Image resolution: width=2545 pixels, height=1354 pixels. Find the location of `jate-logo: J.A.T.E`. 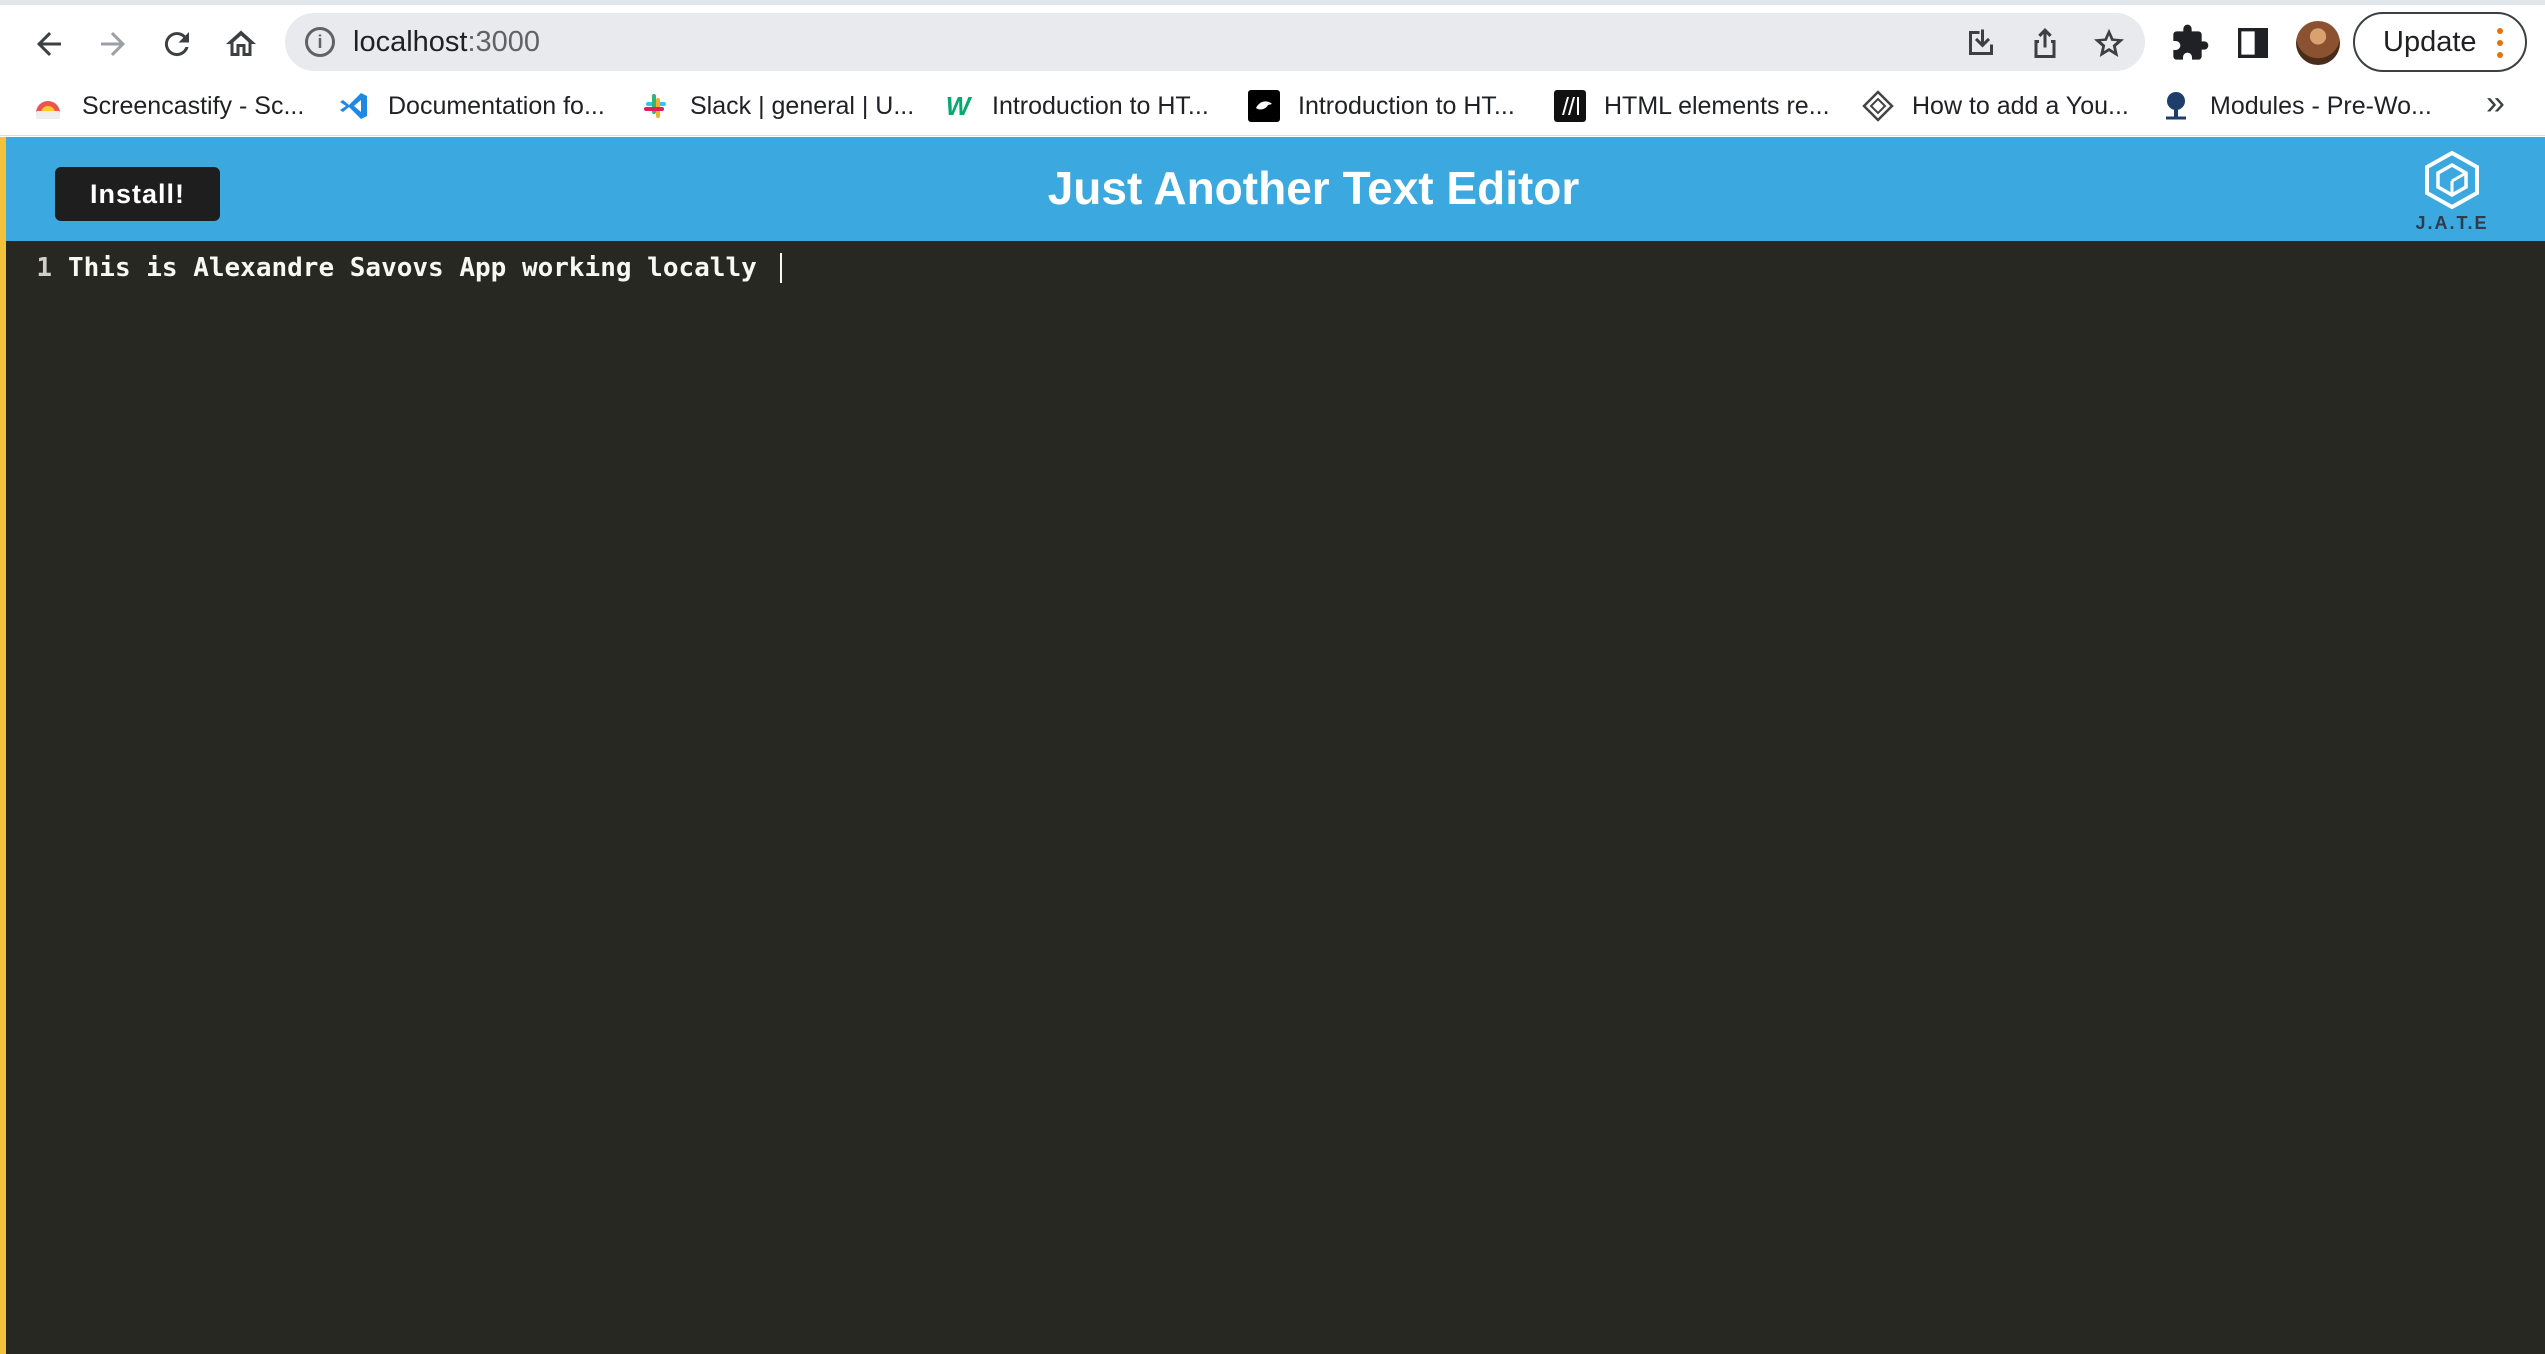

jate-logo: J.A.T.E is located at coordinates (2452, 193).